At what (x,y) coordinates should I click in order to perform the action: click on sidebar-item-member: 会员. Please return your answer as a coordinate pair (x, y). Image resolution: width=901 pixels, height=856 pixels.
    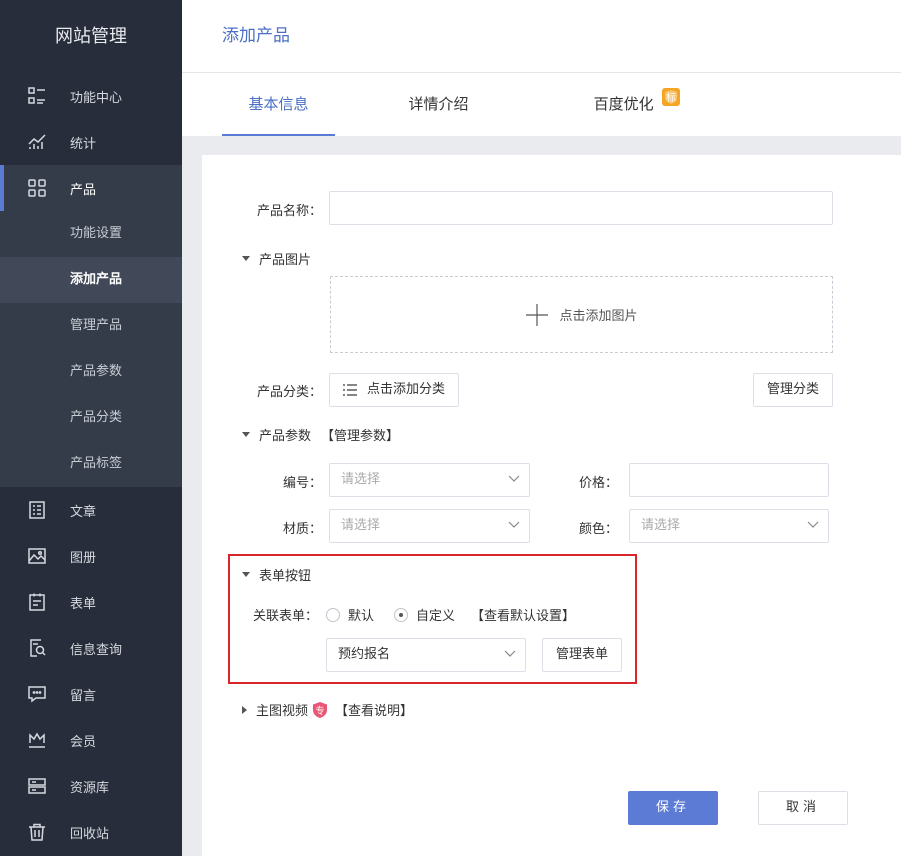
    Looking at the image, I should click on (91, 740).